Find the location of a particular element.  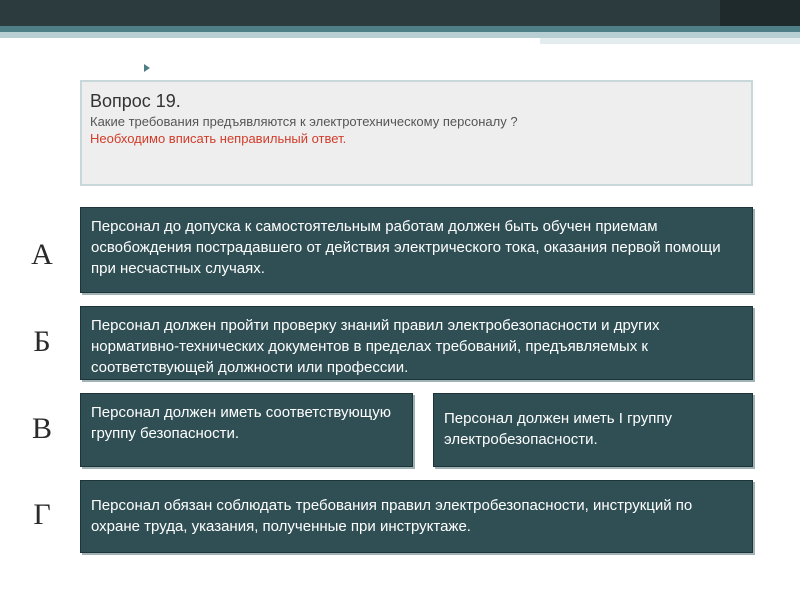

header-band is located at coordinates (400, 13).